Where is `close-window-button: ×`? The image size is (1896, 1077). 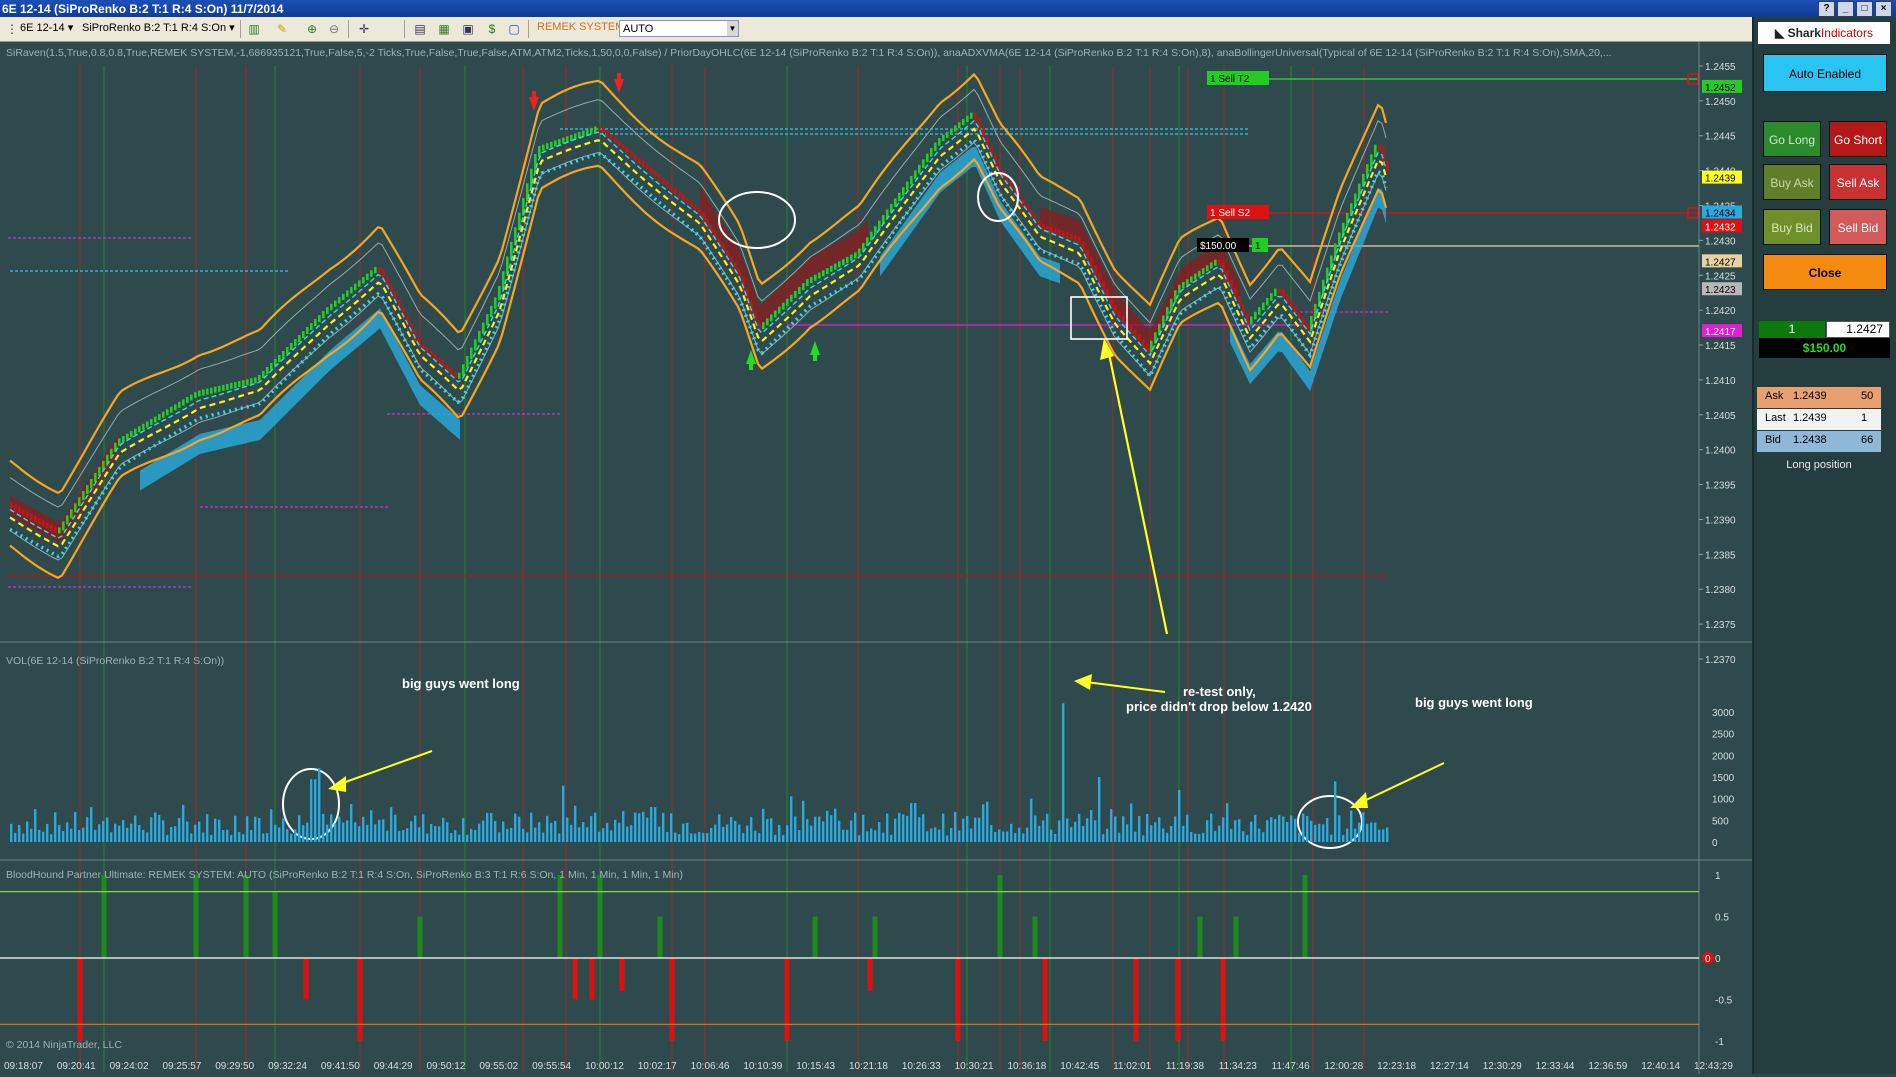 close-window-button: × is located at coordinates (1883, 9).